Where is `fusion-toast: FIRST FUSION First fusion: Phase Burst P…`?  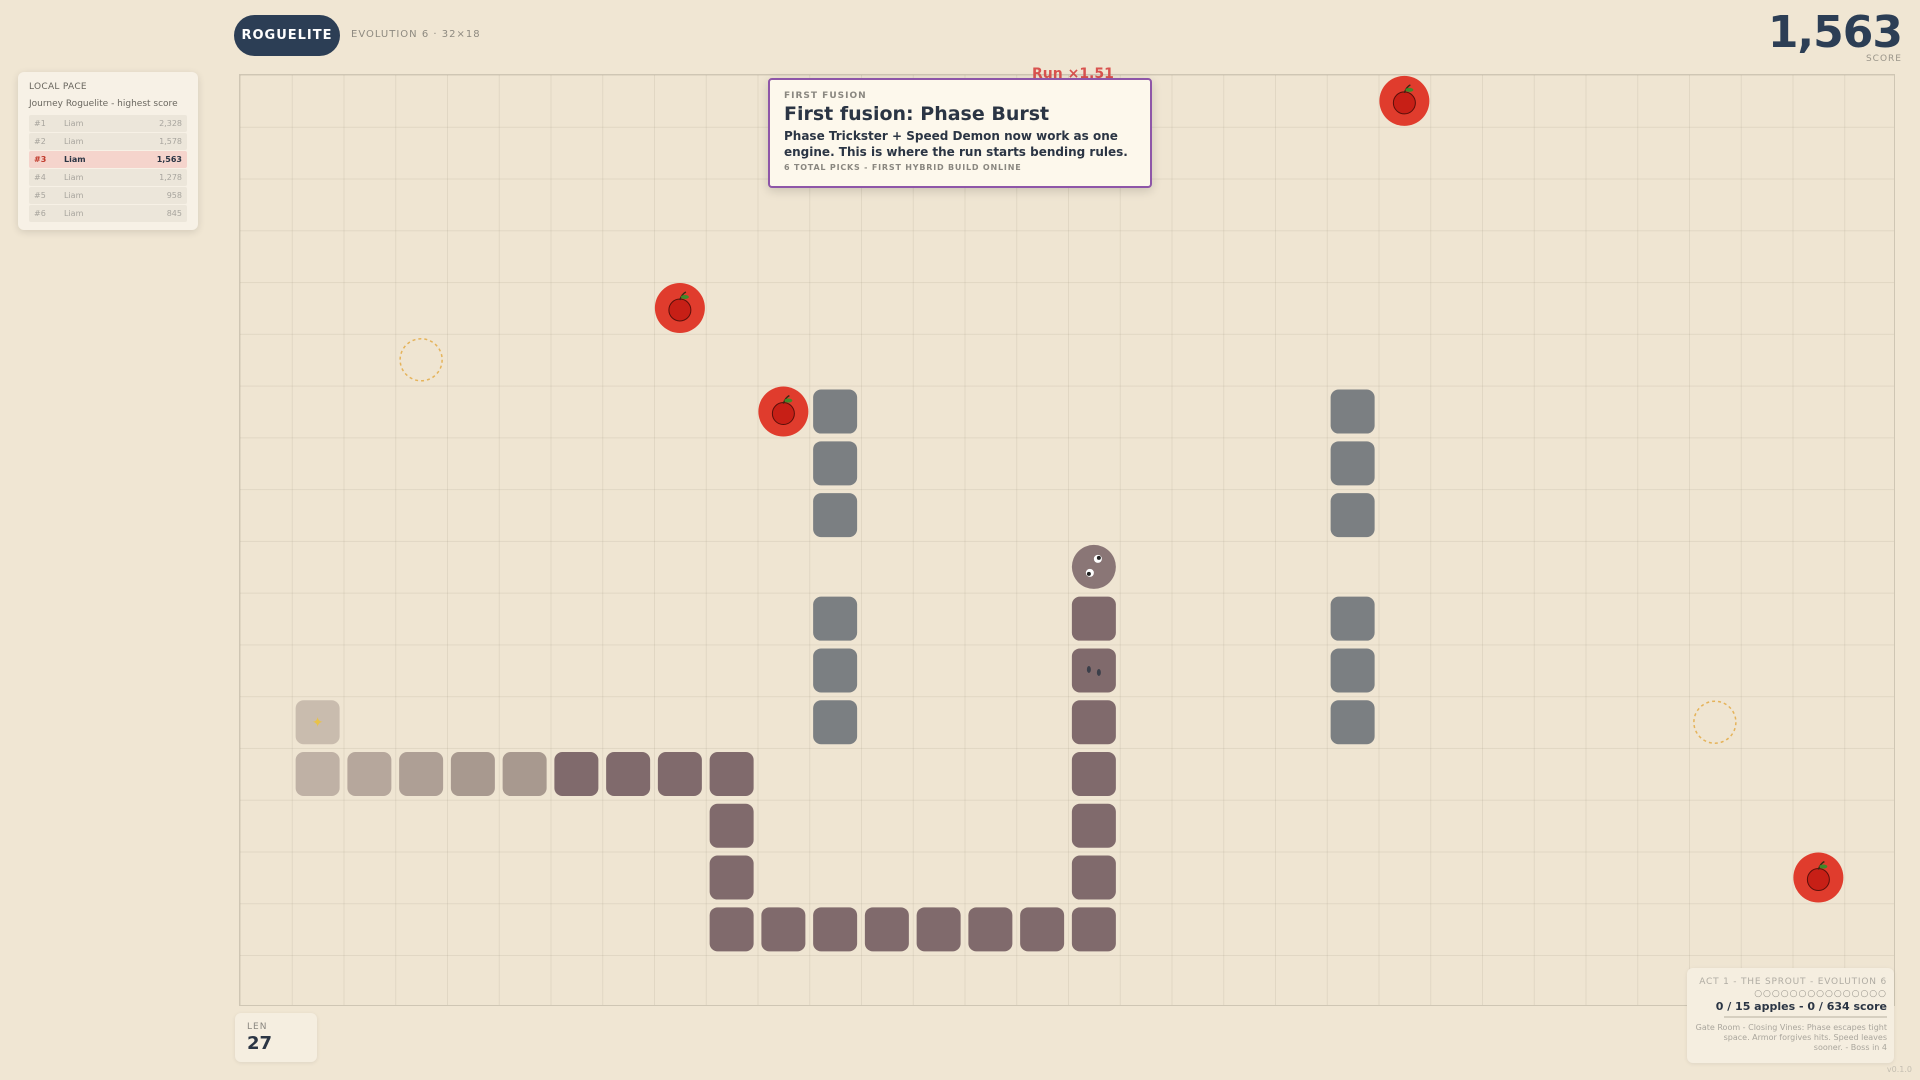
fusion-toast: FIRST FUSION First fusion: Phase Burst P… is located at coordinates (960, 133).